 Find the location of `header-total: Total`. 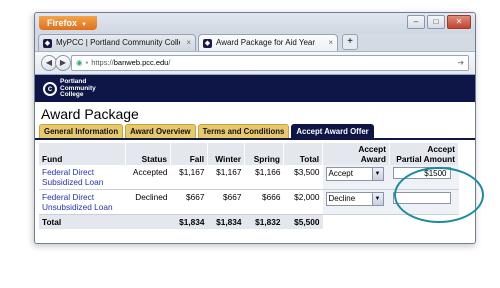

header-total: Total is located at coordinates (303, 154).